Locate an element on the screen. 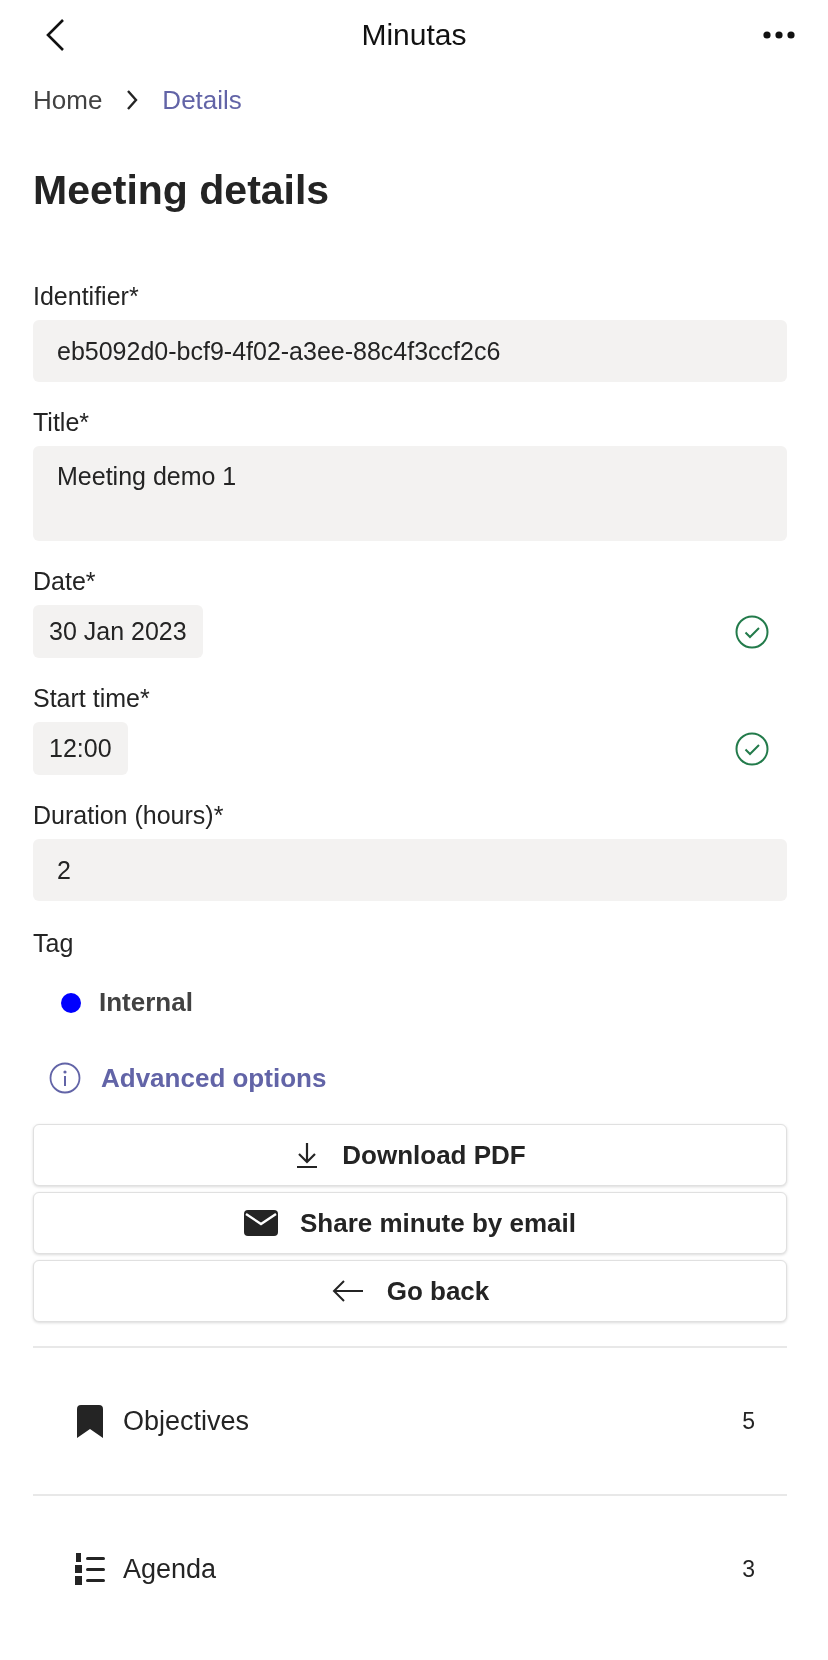 Image resolution: width=828 pixels, height=1660 pixels. item-count: 5 is located at coordinates (748, 1421).